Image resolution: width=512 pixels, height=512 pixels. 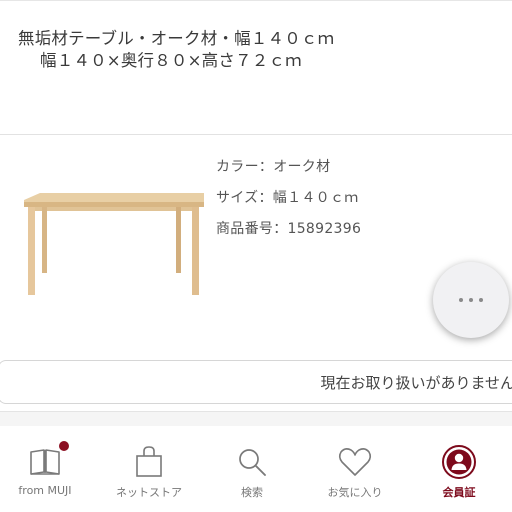 I want to click on product-title-line2: 幅１４０×奥行８０×高さ７２ｃｍ, so click(x=171, y=60).